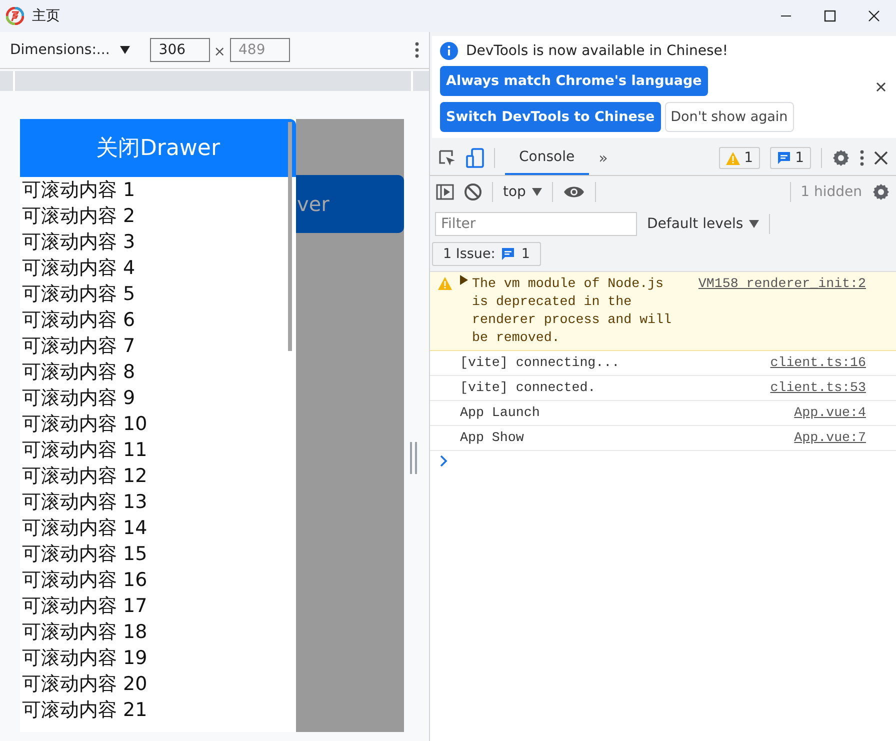 The width and height of the screenshot is (896, 741). I want to click on issues-button: 1 Issue: 1, so click(486, 254).